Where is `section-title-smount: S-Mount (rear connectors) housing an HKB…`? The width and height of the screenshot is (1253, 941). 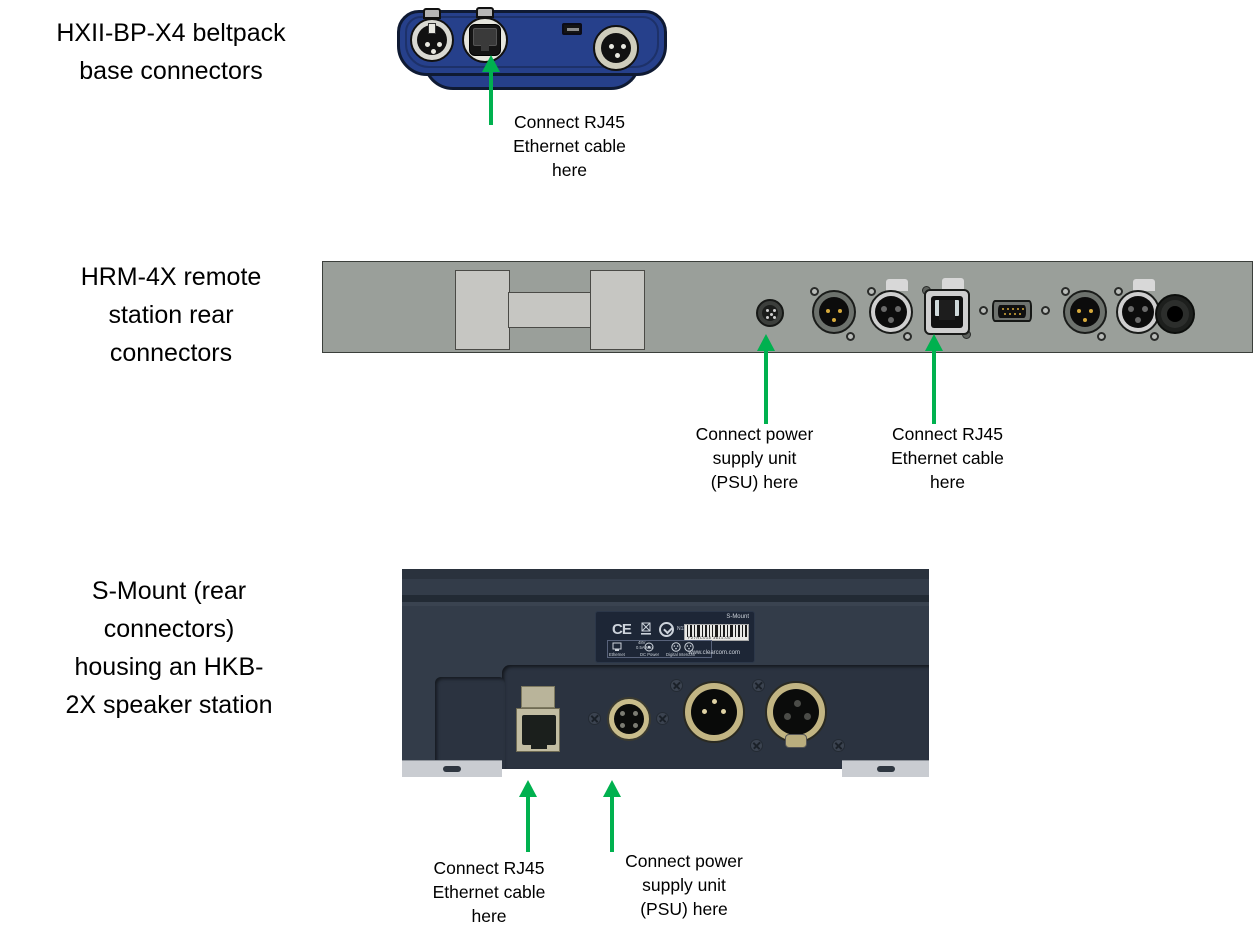 section-title-smount: S-Mount (rear connectors) housing an HKB… is located at coordinates (169, 648).